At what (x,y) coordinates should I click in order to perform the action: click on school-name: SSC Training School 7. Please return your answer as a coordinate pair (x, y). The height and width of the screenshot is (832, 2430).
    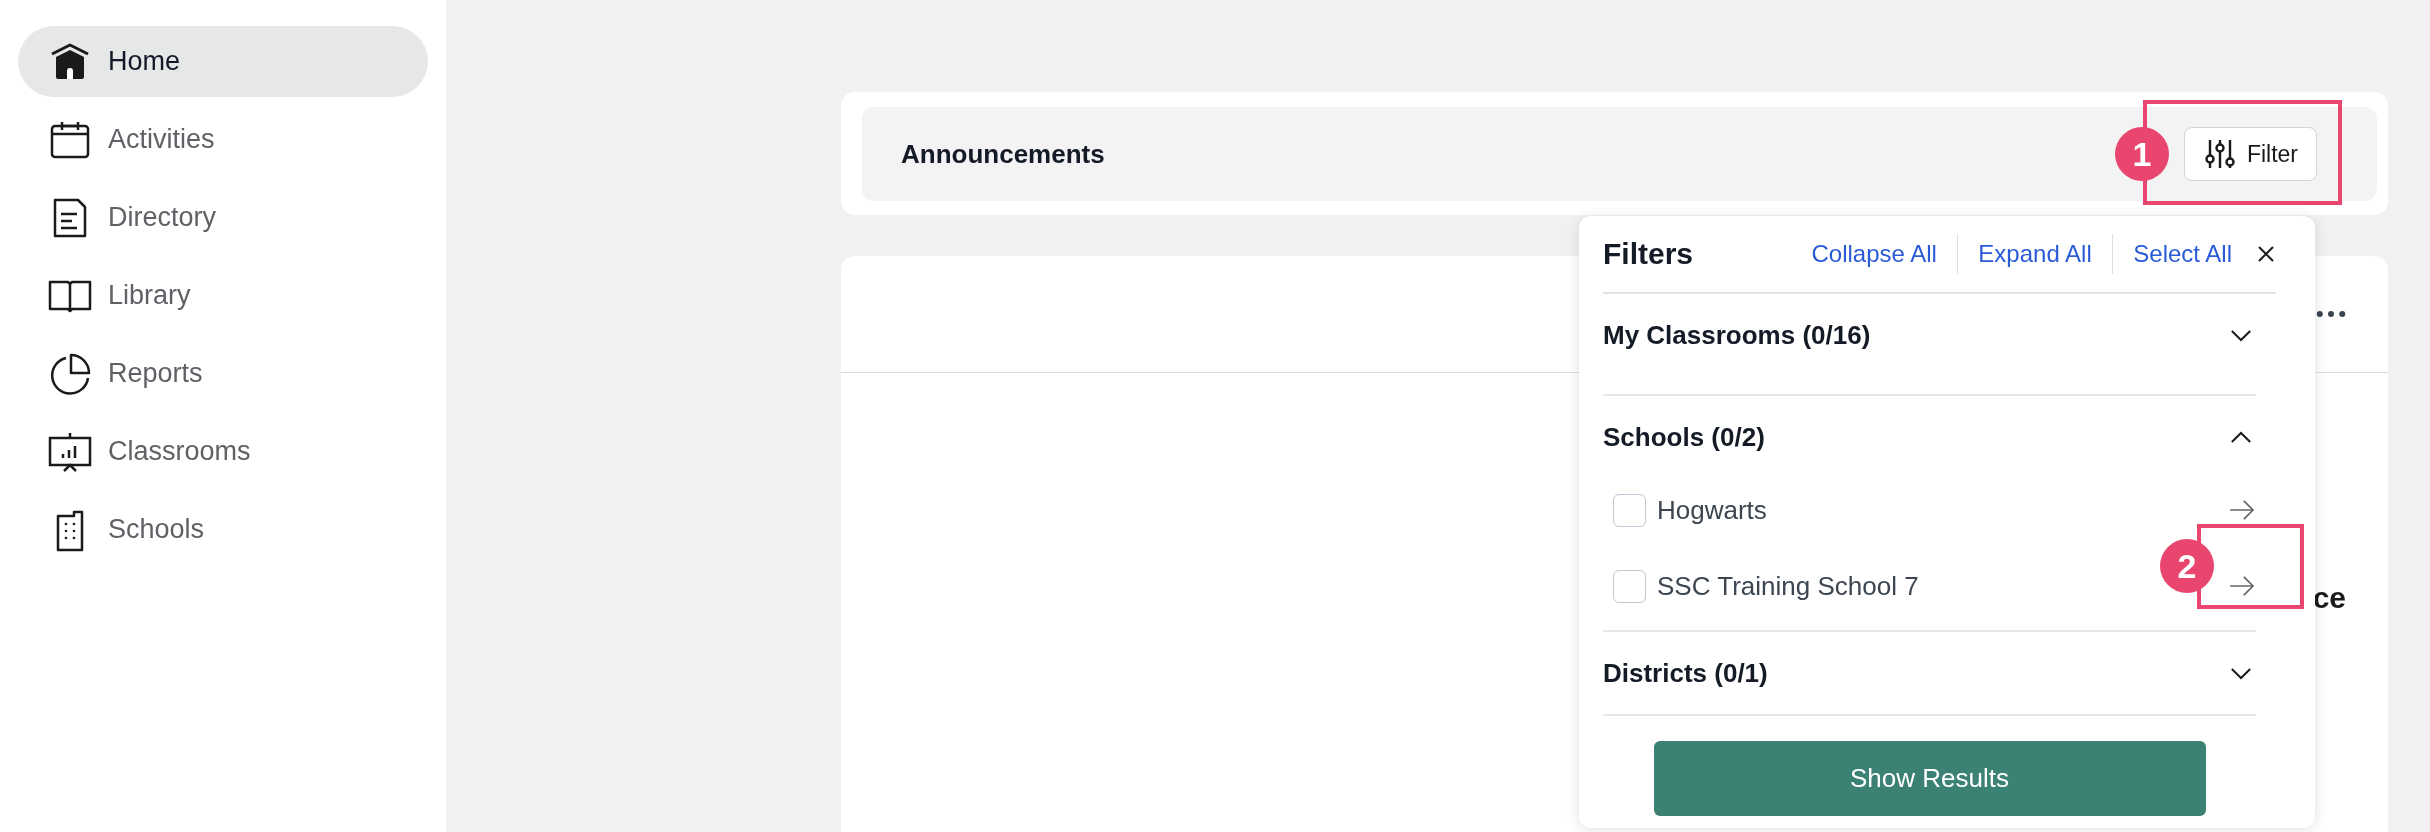
    Looking at the image, I should click on (1788, 586).